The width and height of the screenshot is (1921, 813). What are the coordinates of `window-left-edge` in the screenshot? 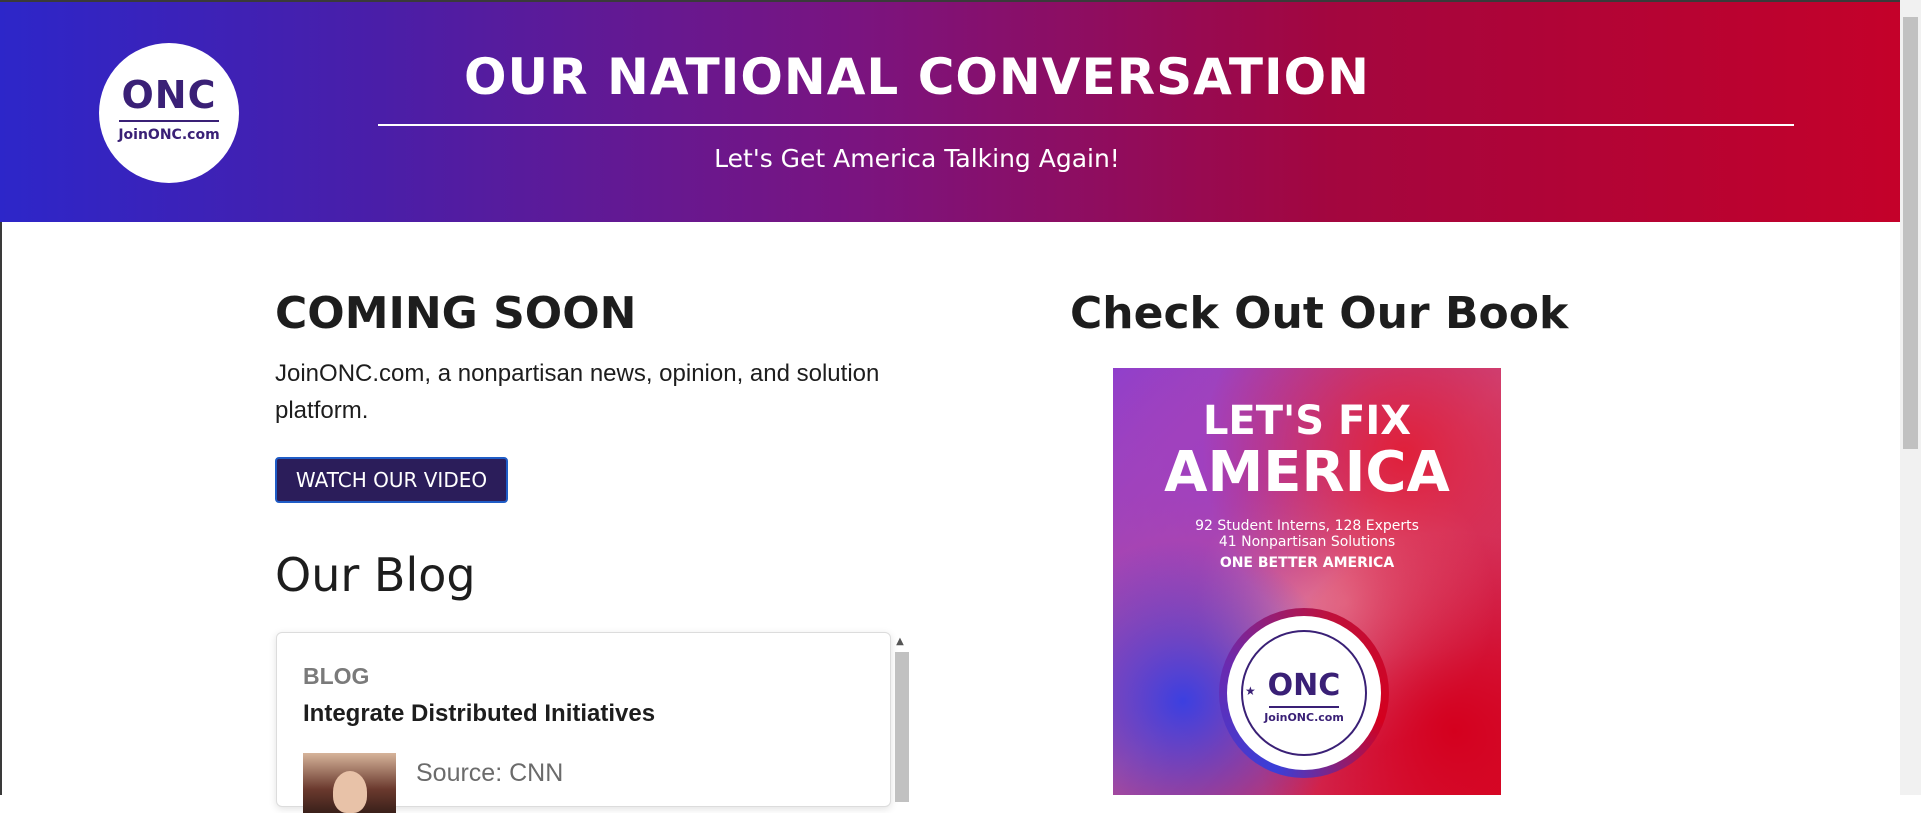 It's located at (1, 508).